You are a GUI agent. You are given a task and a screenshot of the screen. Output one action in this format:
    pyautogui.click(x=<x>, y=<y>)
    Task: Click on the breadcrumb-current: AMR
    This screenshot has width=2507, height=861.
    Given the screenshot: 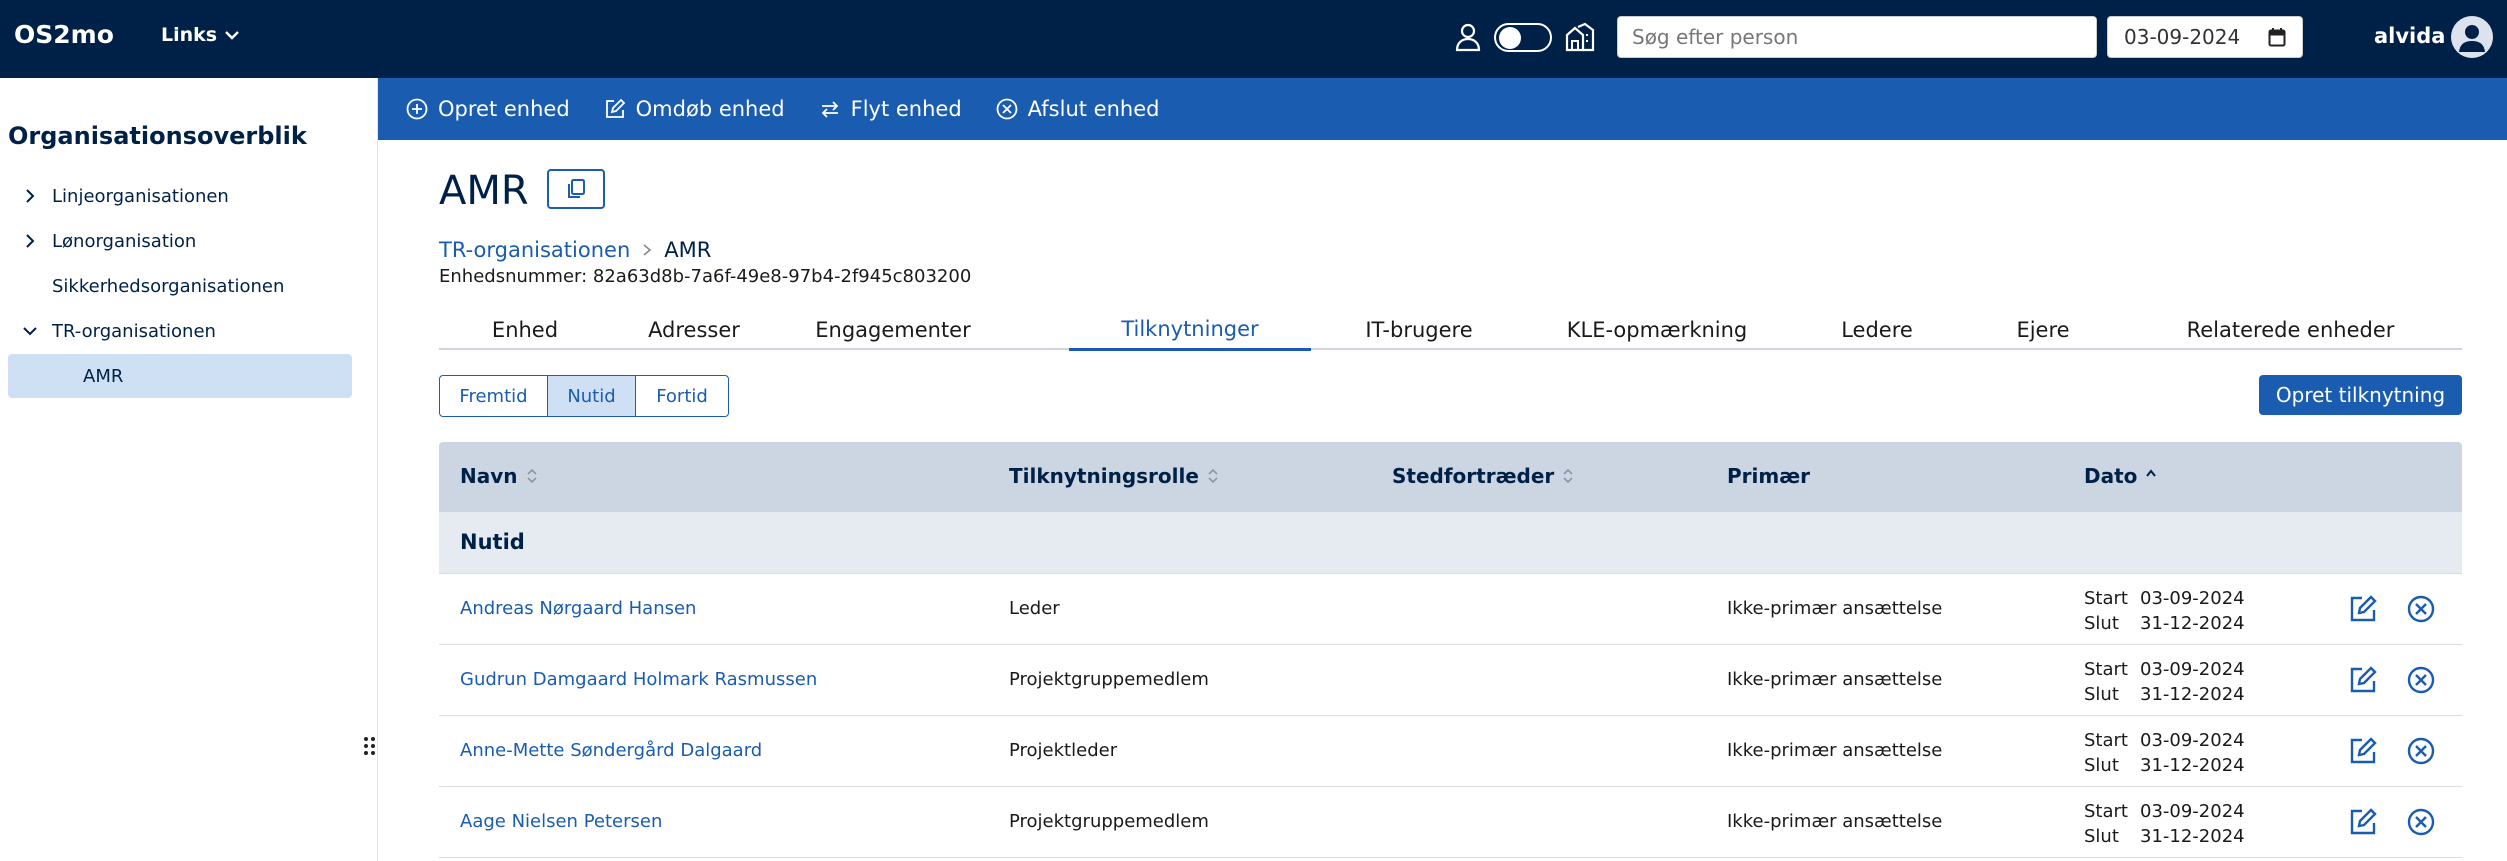 What is the action you would take?
    pyautogui.click(x=688, y=250)
    